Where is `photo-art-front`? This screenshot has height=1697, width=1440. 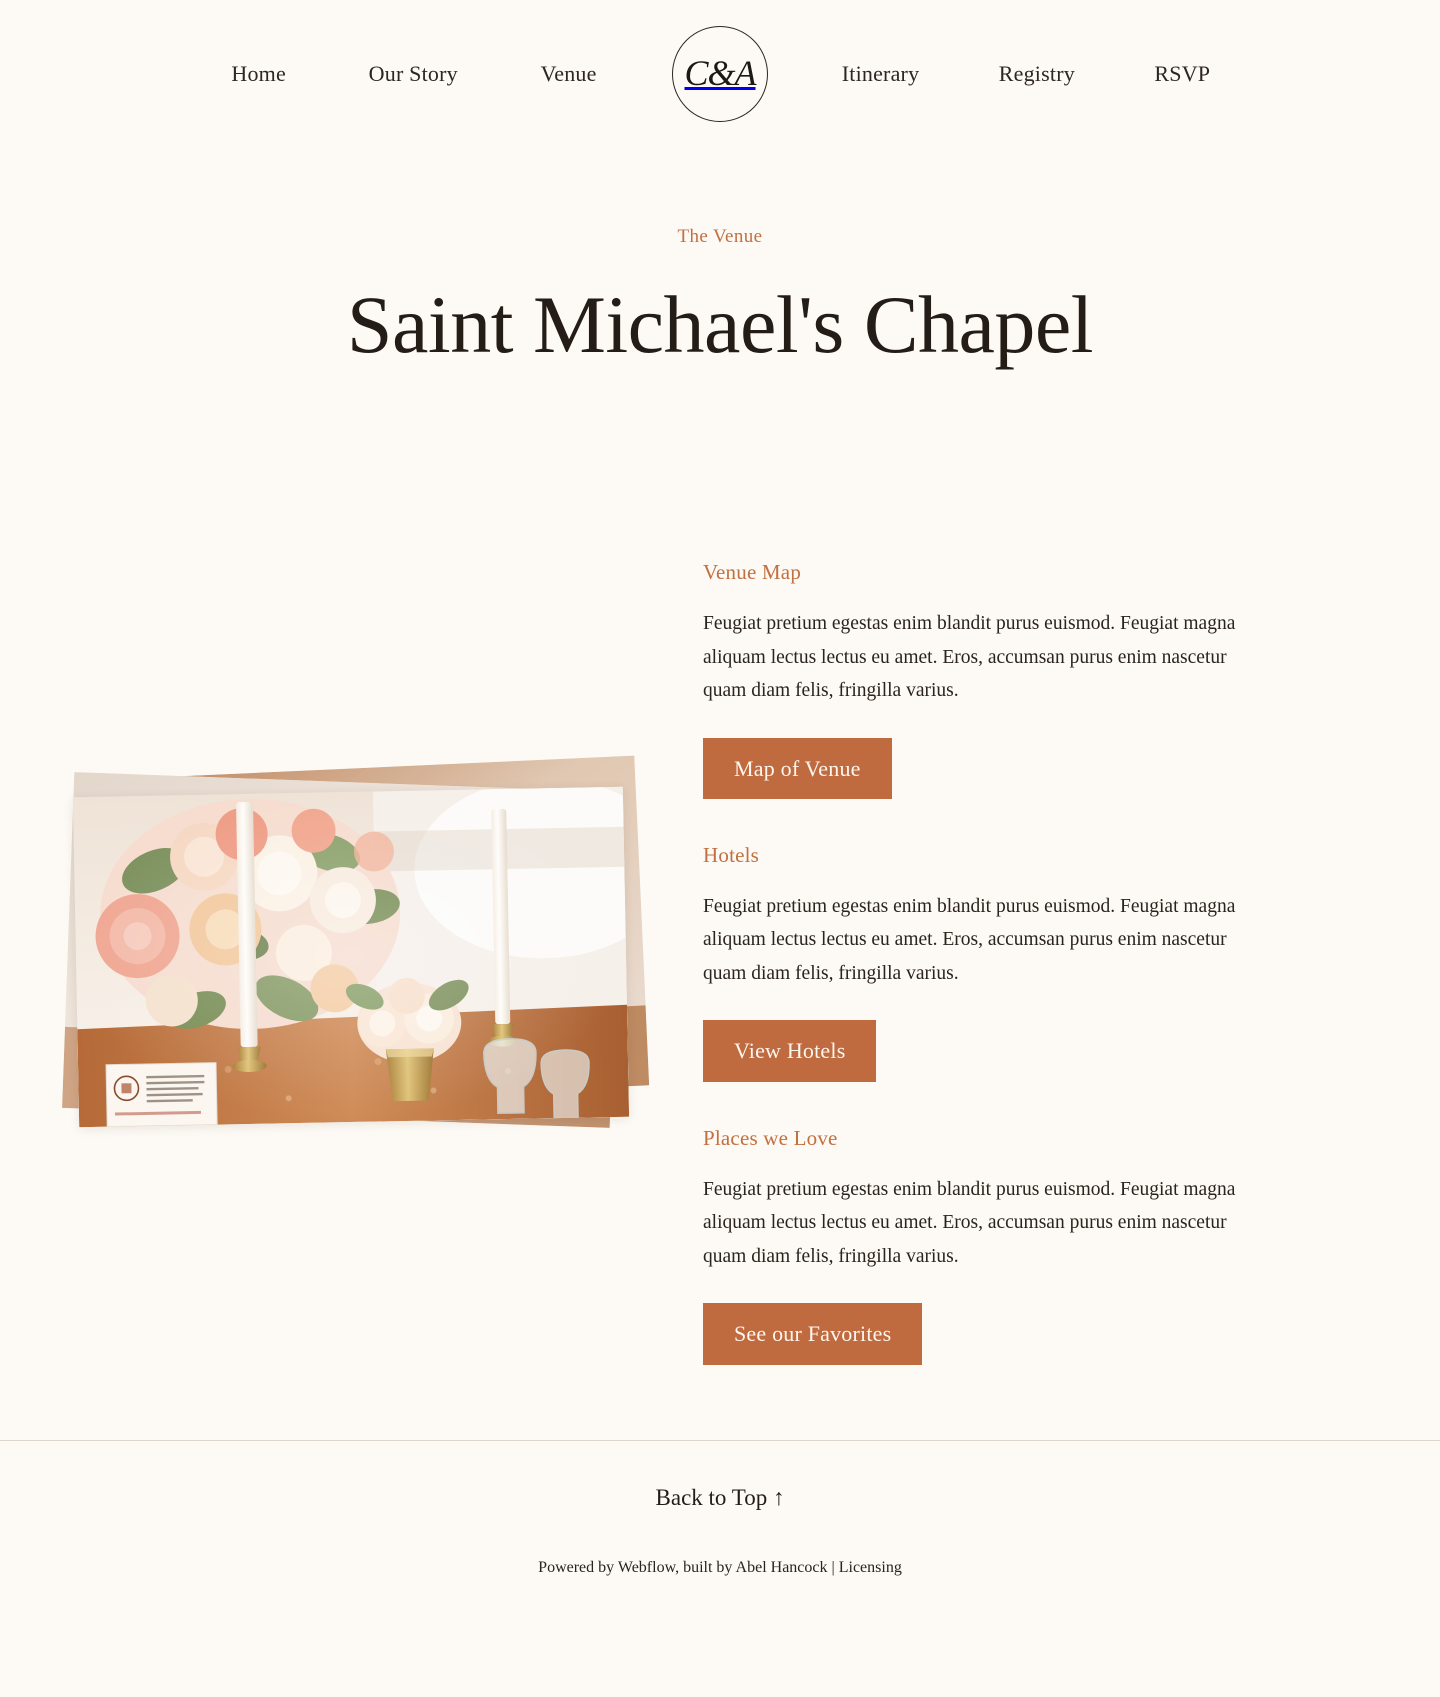 photo-art-front is located at coordinates (351, 957).